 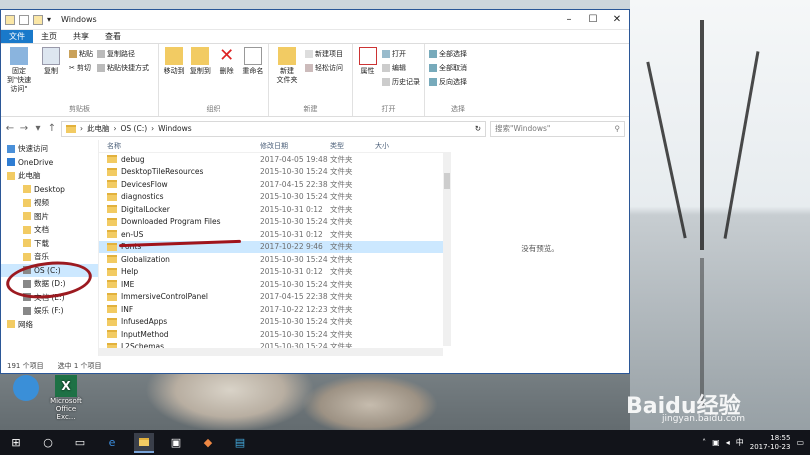 I want to click on recent-icon: ▾, so click(x=38, y=128).